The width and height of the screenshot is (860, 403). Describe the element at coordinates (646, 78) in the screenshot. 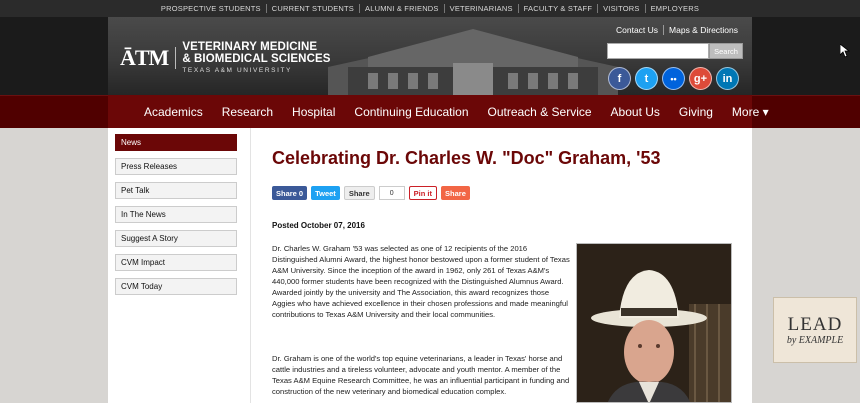

I see `twitter-icon: t` at that location.